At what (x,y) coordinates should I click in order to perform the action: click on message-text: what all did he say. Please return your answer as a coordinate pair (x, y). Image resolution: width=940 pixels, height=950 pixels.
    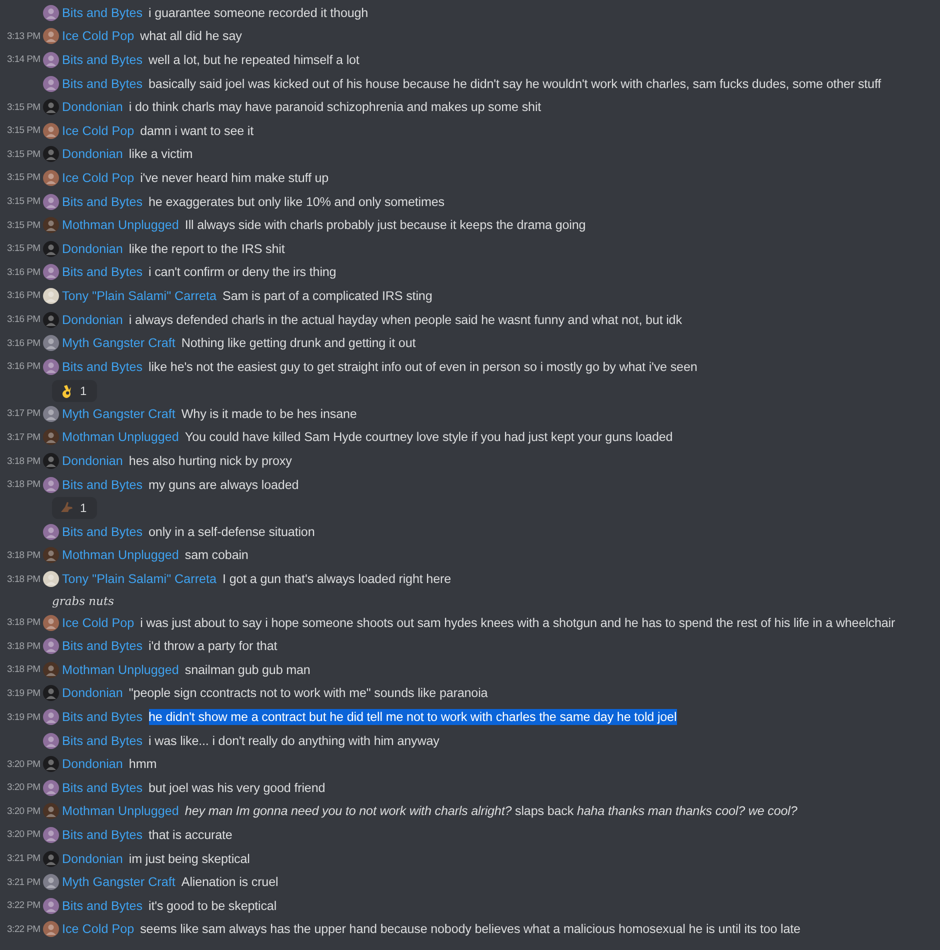
    Looking at the image, I should click on (191, 36).